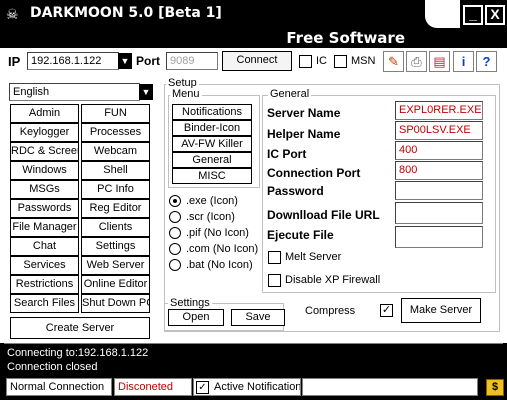 The image size is (507, 400). I want to click on bat-radio-label: .bat (No Icon), so click(219, 265).